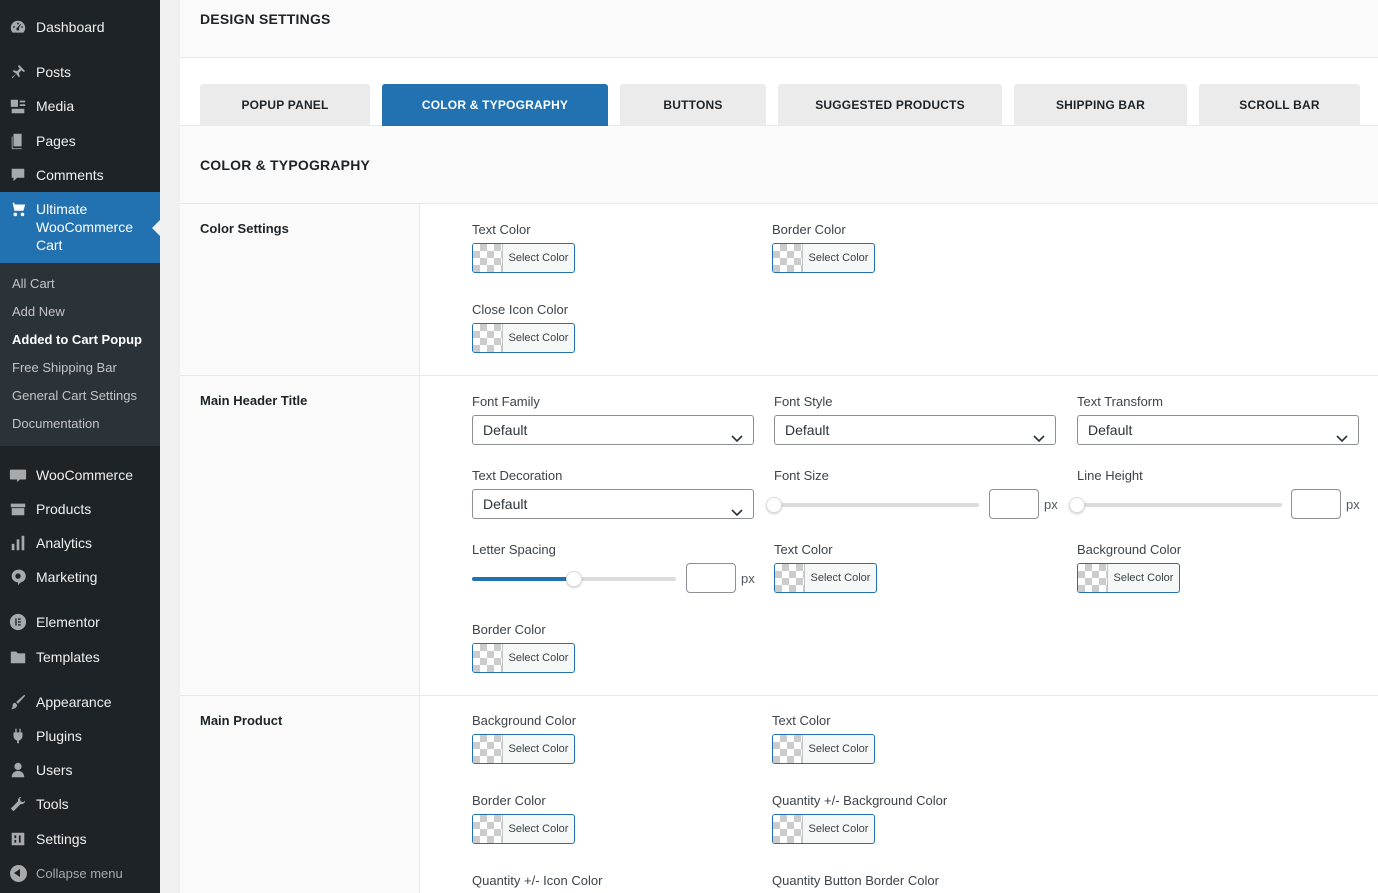  Describe the element at coordinates (613, 430) in the screenshot. I see `font-family-select: Default` at that location.